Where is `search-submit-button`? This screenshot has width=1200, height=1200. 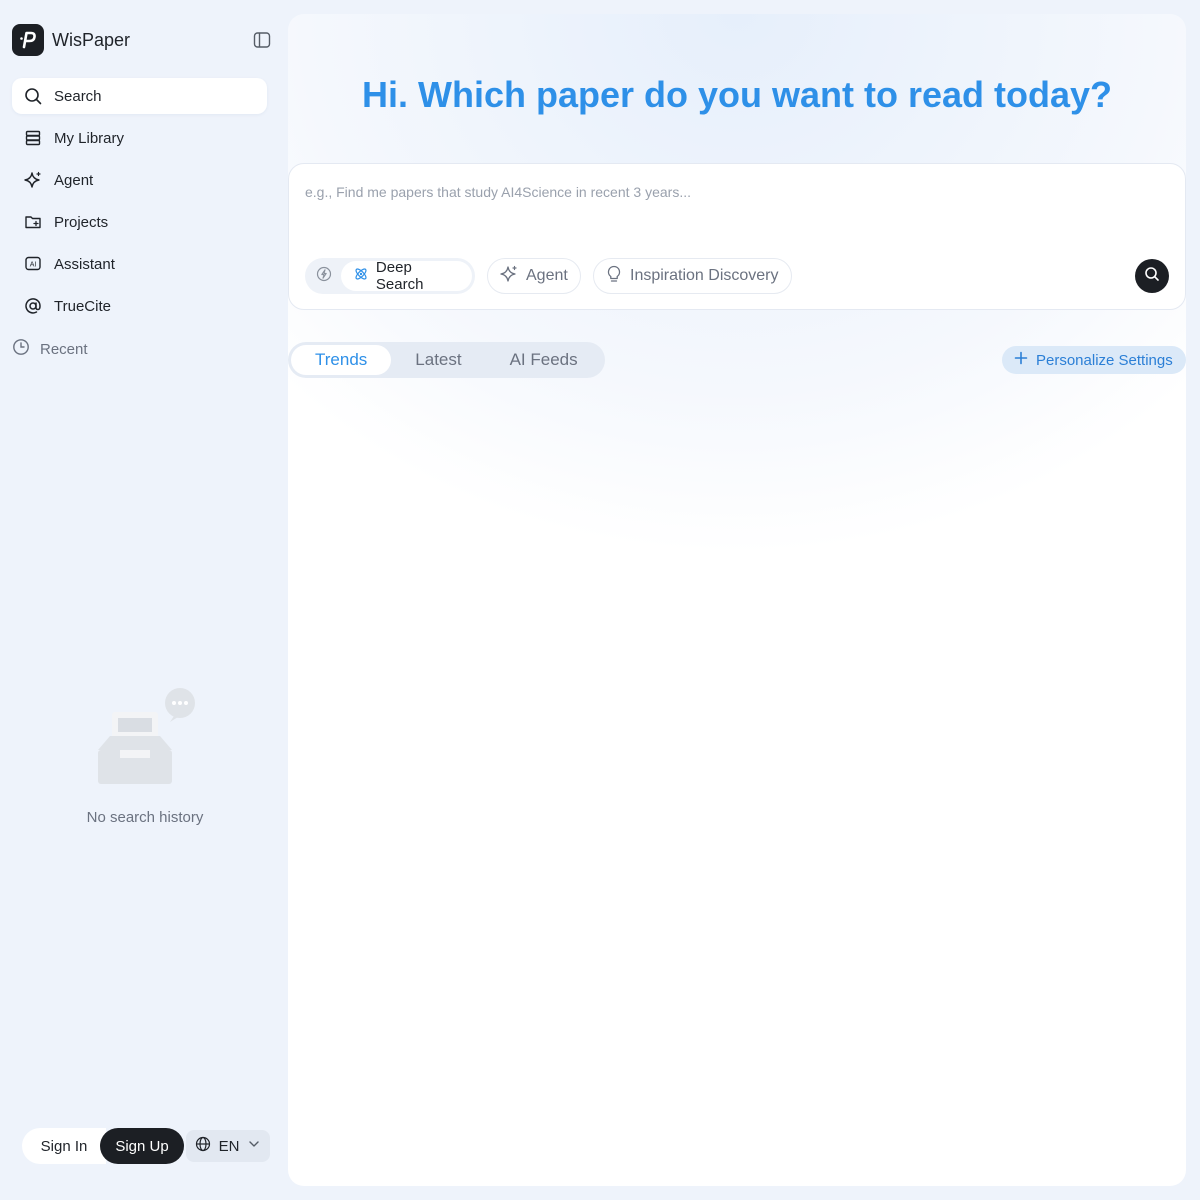 search-submit-button is located at coordinates (1152, 276).